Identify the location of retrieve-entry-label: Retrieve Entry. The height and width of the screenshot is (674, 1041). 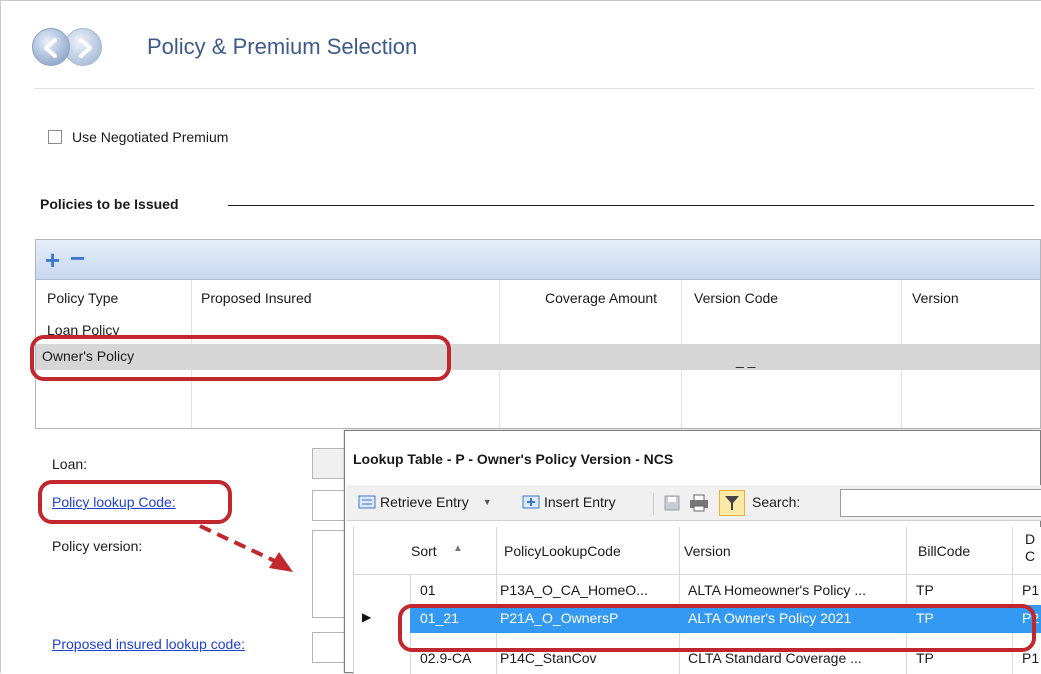
(424, 502).